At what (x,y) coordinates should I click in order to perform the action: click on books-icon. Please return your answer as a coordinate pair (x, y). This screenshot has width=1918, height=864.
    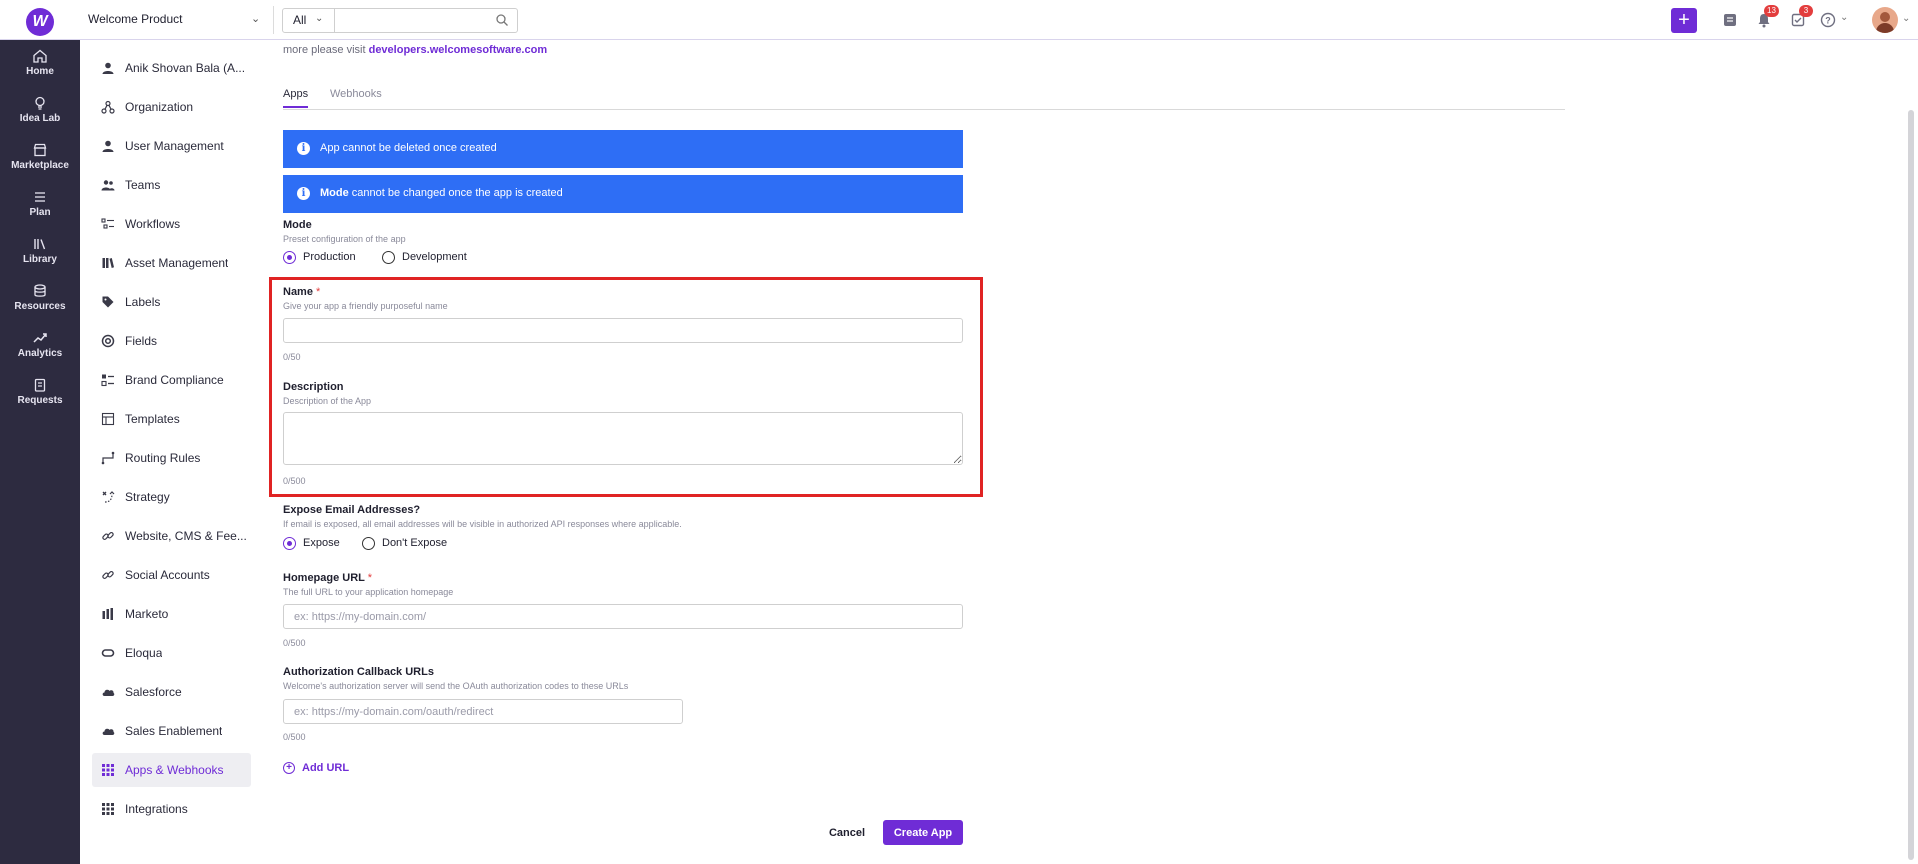
    Looking at the image, I should click on (108, 263).